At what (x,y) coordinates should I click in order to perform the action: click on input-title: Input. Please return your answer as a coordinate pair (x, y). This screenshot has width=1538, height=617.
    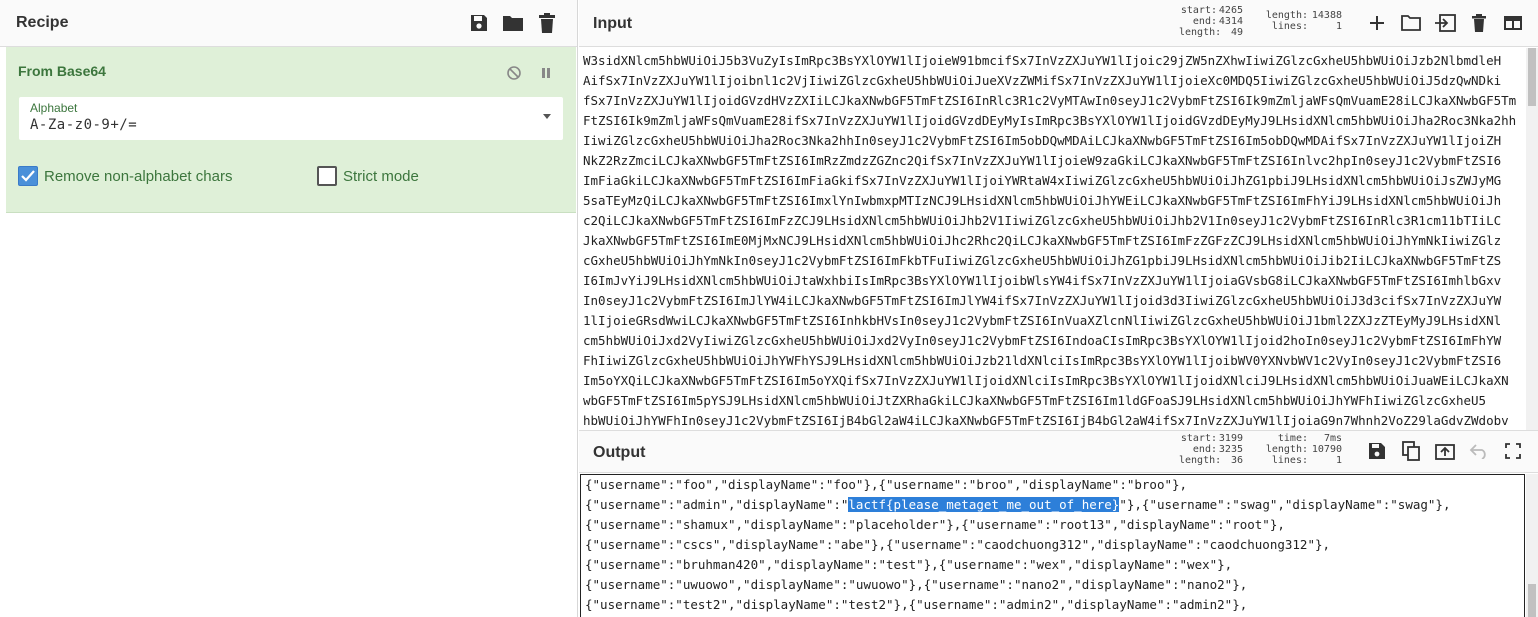
    Looking at the image, I should click on (613, 23).